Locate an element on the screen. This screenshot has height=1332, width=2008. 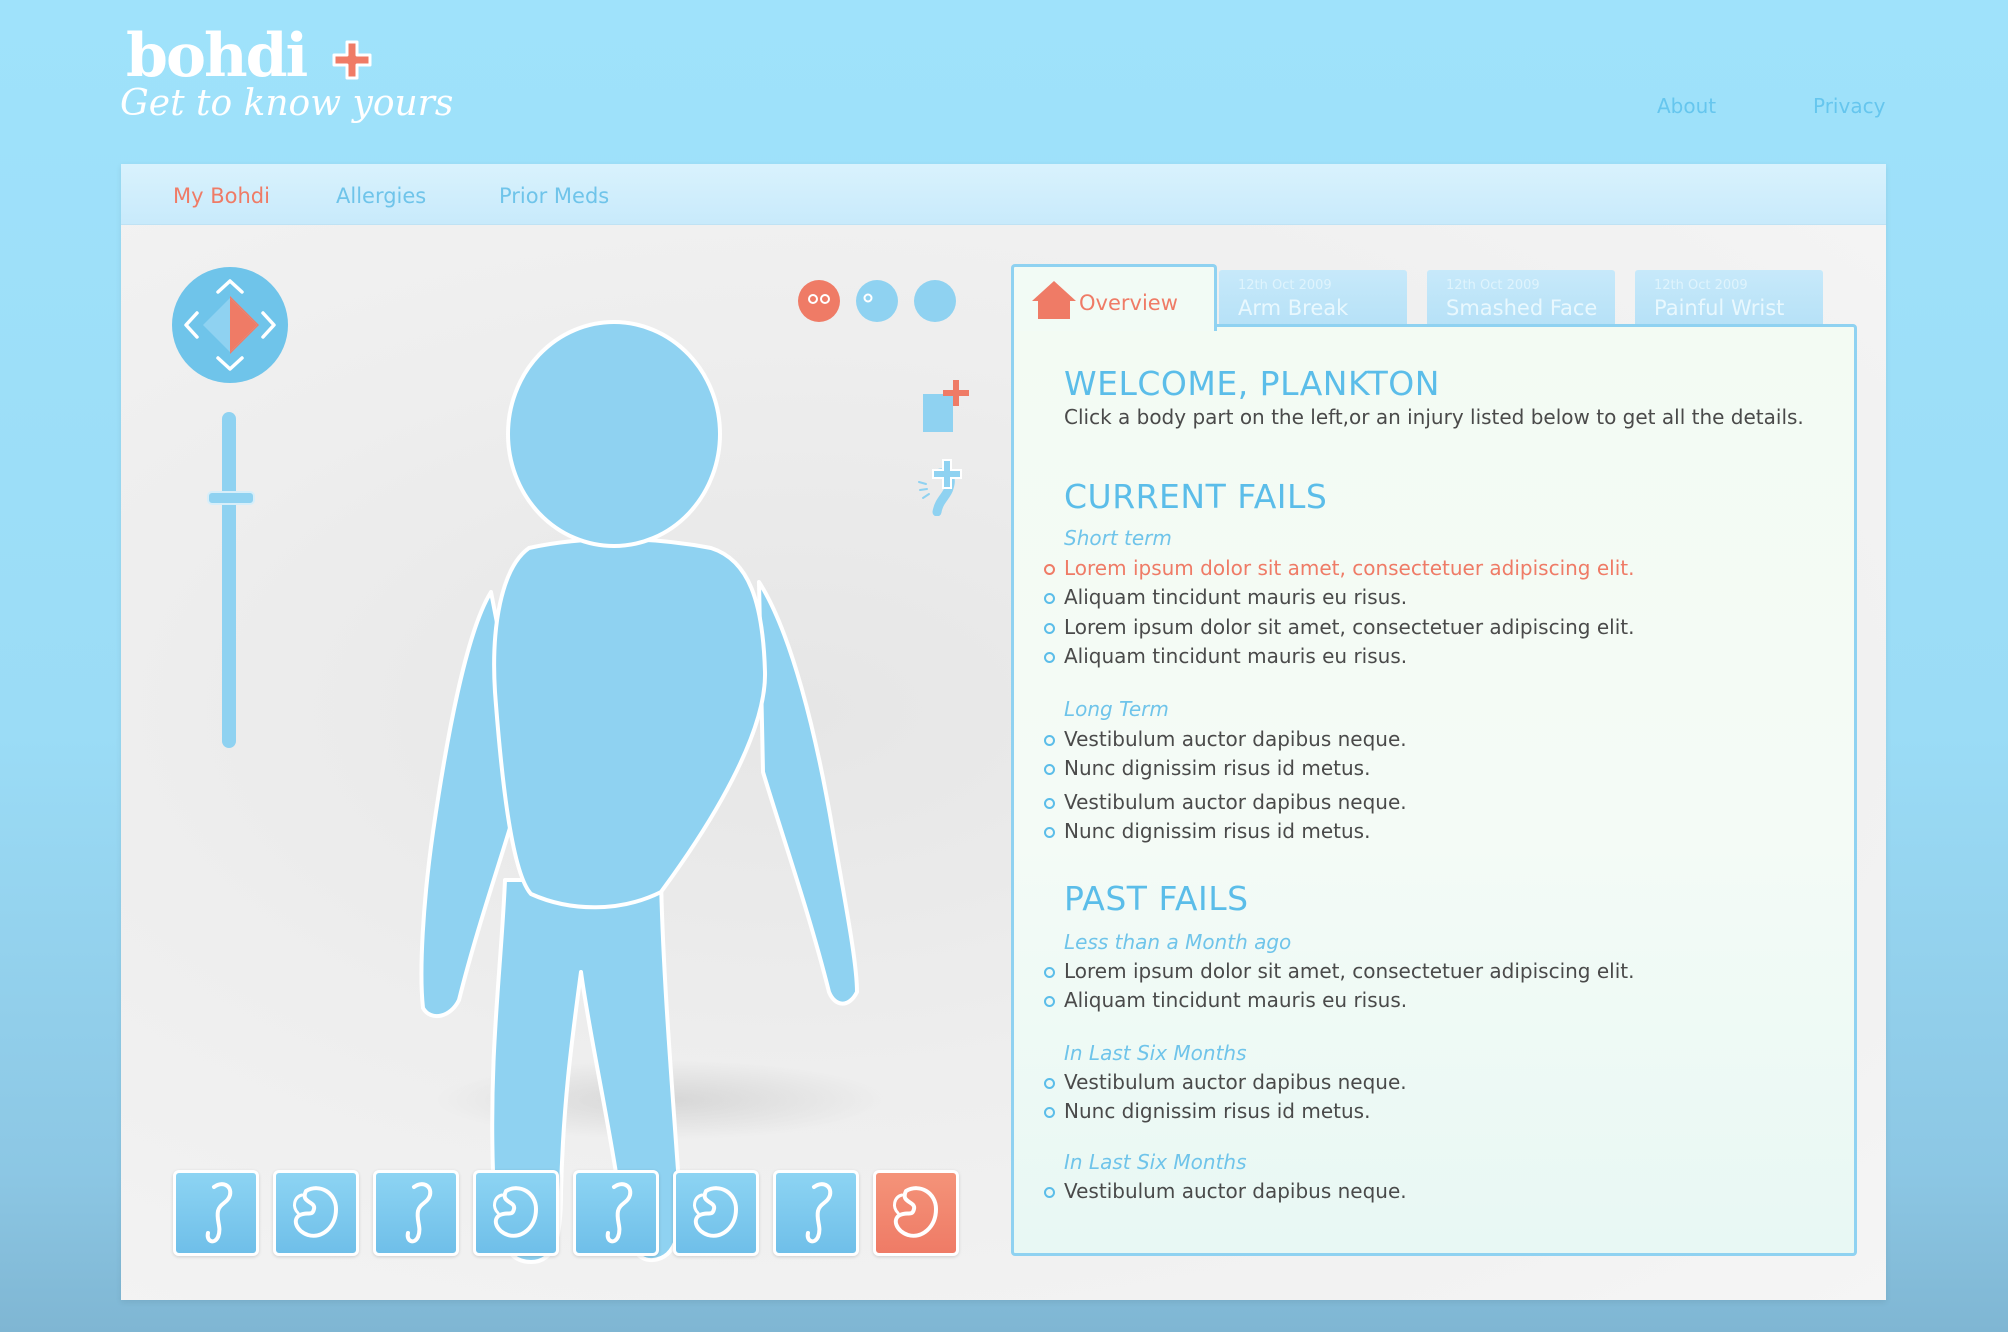
tab-injury-title: Smashed Face is located at coordinates (1522, 308).